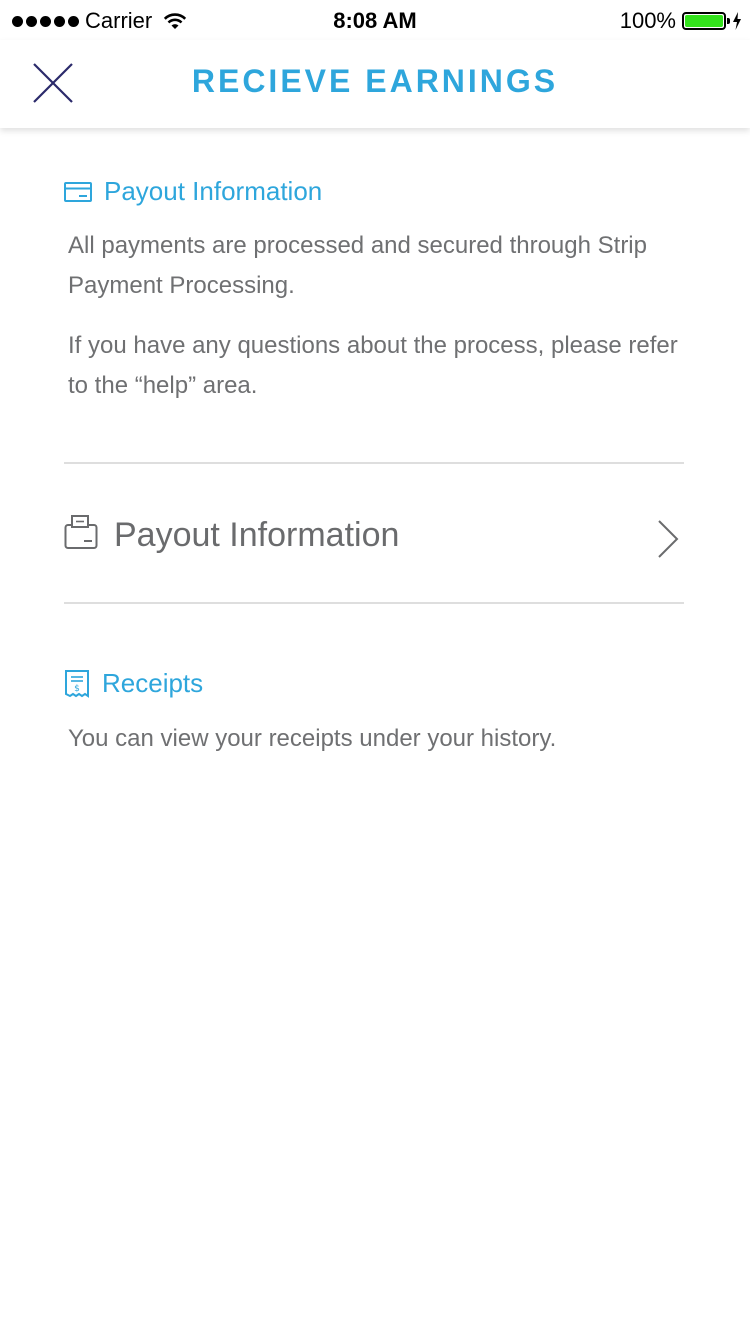 The width and height of the screenshot is (750, 1336). I want to click on credit-card-icon, so click(78, 191).